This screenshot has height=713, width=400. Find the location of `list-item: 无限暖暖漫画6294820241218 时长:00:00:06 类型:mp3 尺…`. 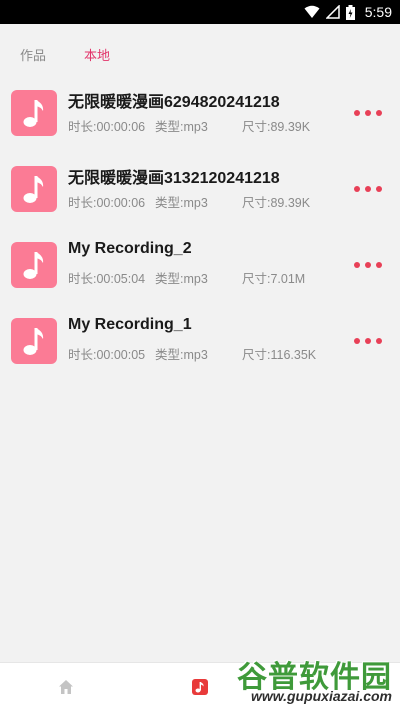

list-item: 无限暖暖漫画6294820241218 时长:00:00:06 类型:mp3 尺… is located at coordinates (200, 118).